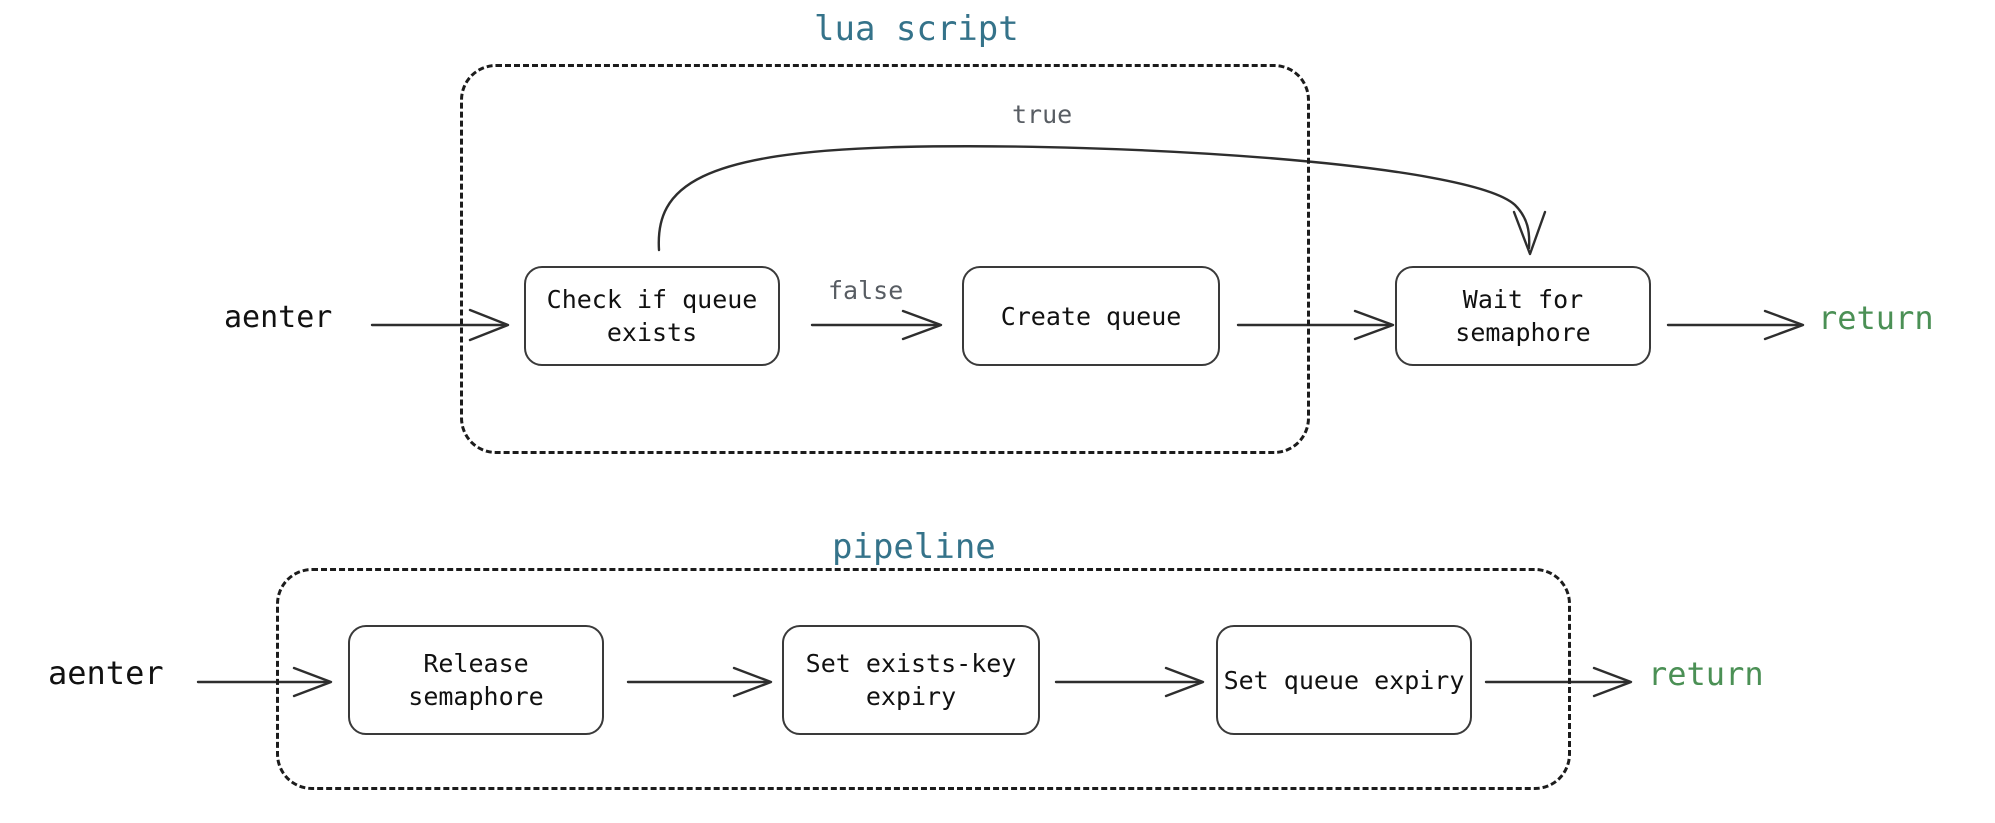 Image resolution: width=1995 pixels, height=823 pixels. What do you see at coordinates (1042, 114) in the screenshot?
I see `edge-label-true: true` at bounding box center [1042, 114].